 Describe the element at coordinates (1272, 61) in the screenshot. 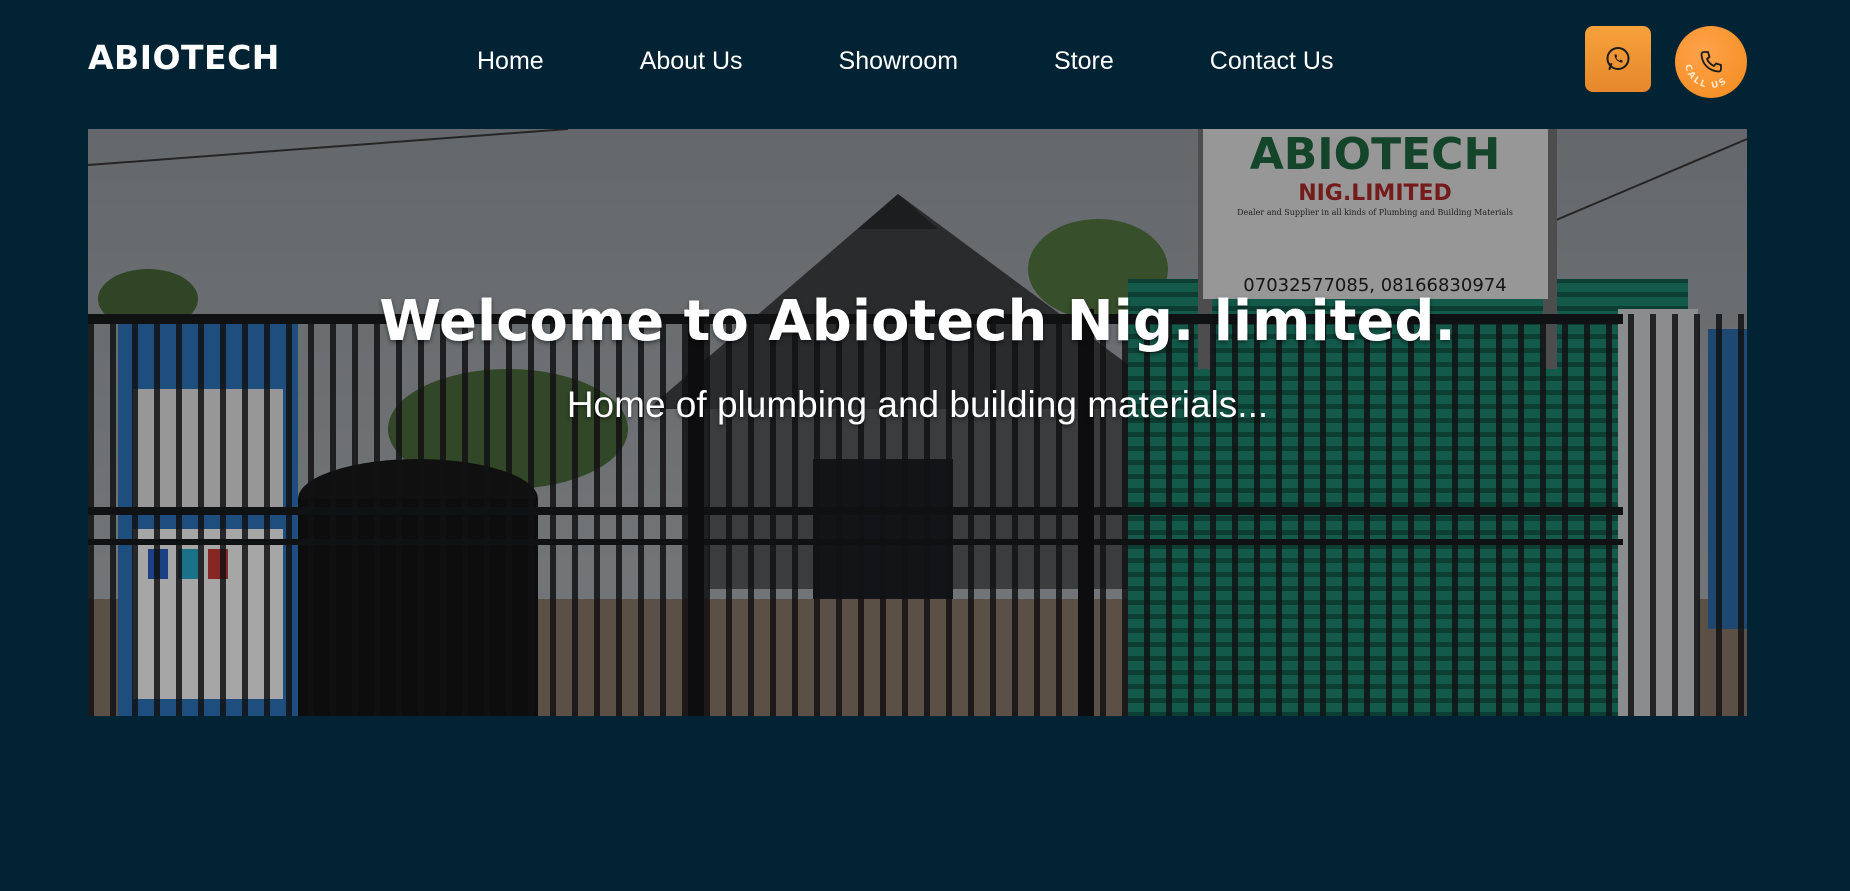

I see `nav-contact-us: Contact Us` at that location.